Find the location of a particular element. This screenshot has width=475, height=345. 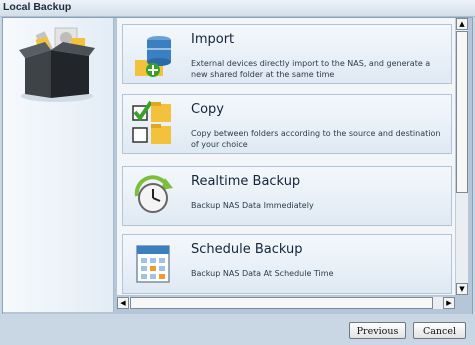

cancel-button: Cancel is located at coordinates (439, 330).